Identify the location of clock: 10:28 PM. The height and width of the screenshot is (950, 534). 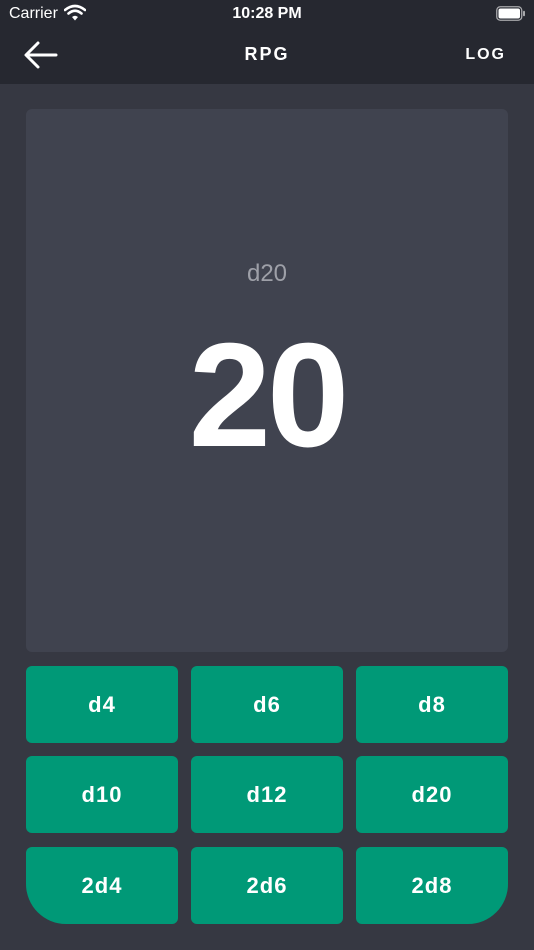
(267, 13).